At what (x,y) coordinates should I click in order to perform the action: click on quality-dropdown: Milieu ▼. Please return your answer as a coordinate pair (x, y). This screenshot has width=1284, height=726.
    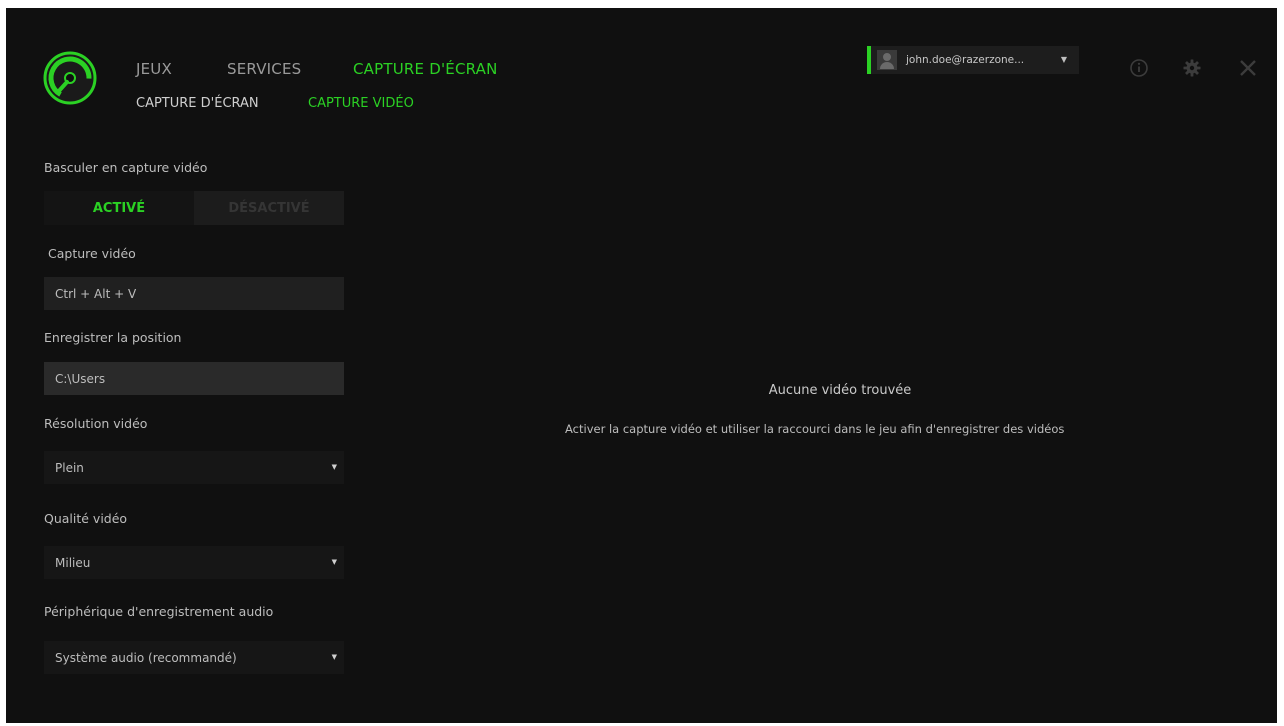
    Looking at the image, I should click on (194, 562).